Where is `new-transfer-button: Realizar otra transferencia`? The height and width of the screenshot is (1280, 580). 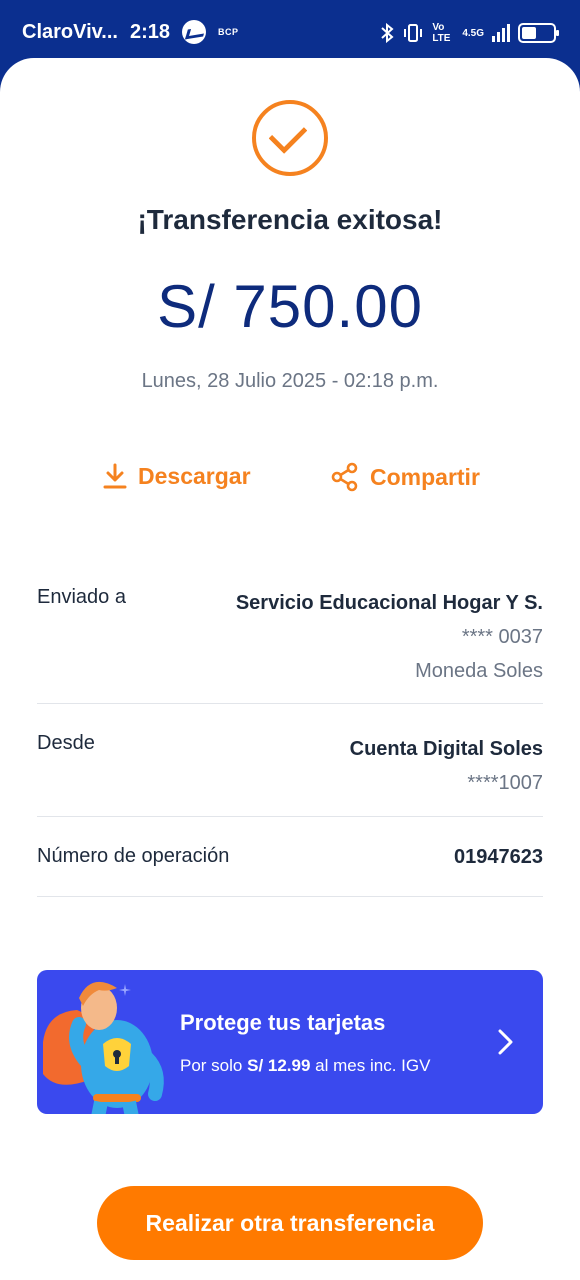 new-transfer-button: Realizar otra transferencia is located at coordinates (290, 1223).